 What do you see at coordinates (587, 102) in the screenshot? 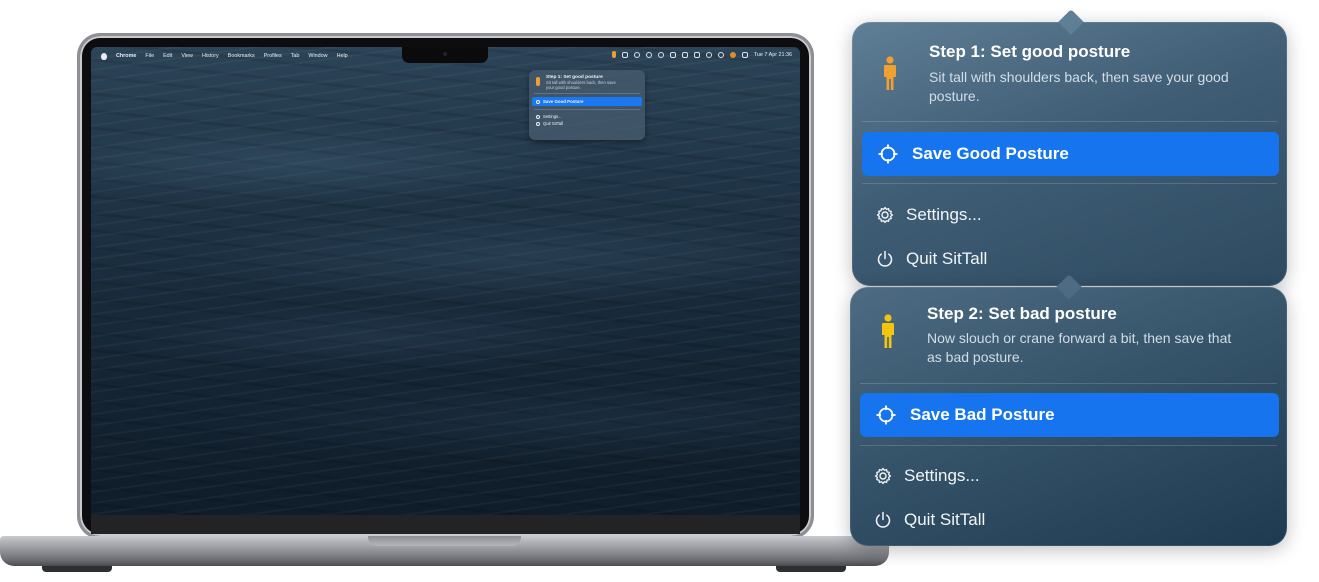
I see `mini-save-button: Save Good Posture` at bounding box center [587, 102].